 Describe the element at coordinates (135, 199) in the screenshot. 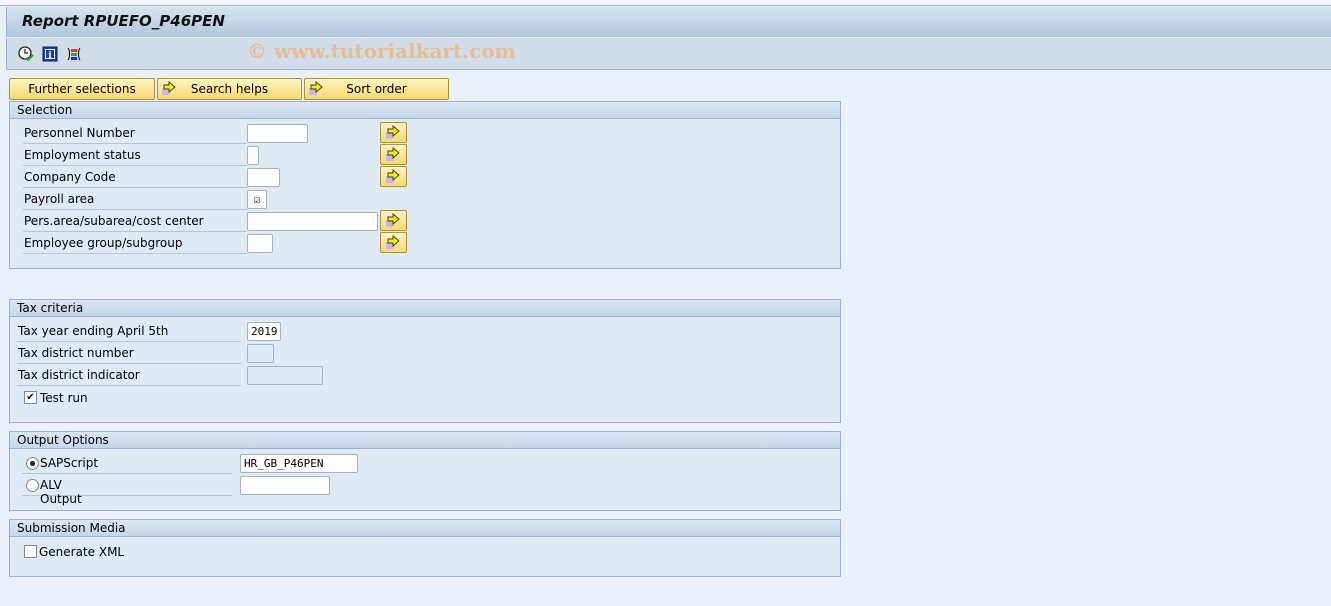

I see `selection-field-label: Payroll area` at that location.